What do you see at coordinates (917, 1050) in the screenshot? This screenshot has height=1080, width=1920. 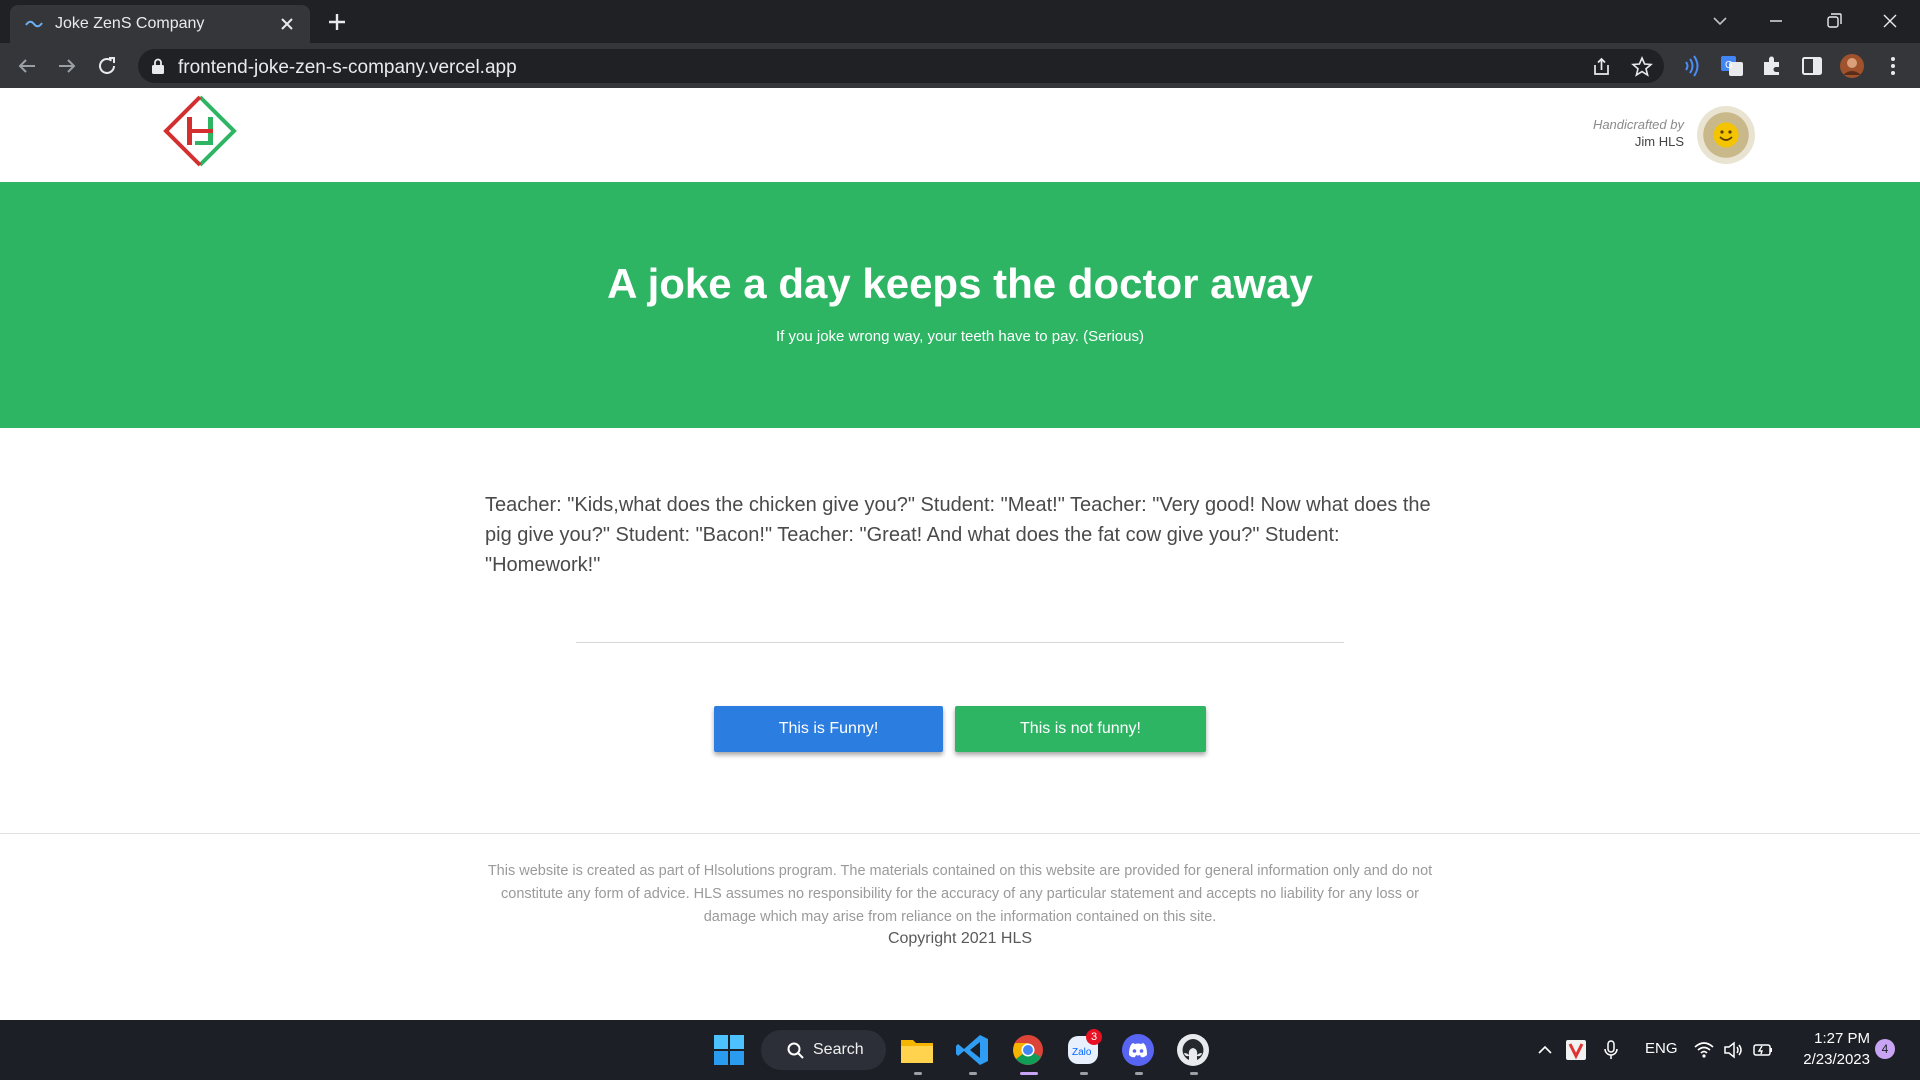 I see `file-explorer-icon` at bounding box center [917, 1050].